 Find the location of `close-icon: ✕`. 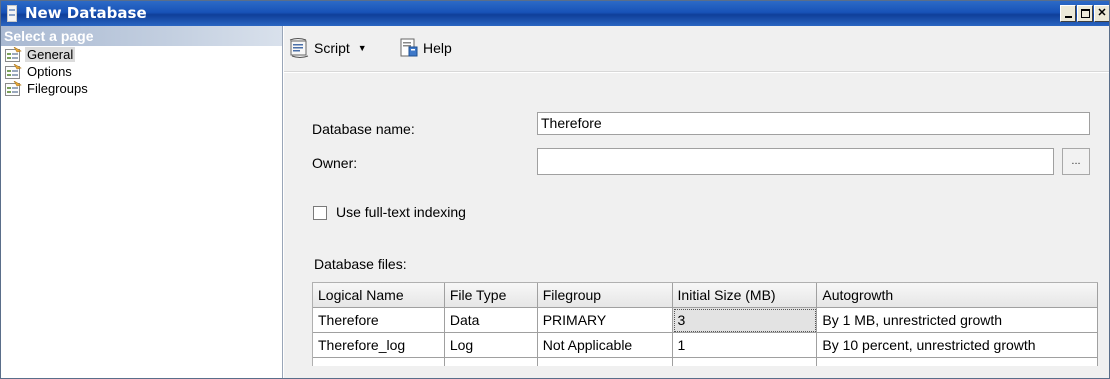

close-icon: ✕ is located at coordinates (1102, 13).